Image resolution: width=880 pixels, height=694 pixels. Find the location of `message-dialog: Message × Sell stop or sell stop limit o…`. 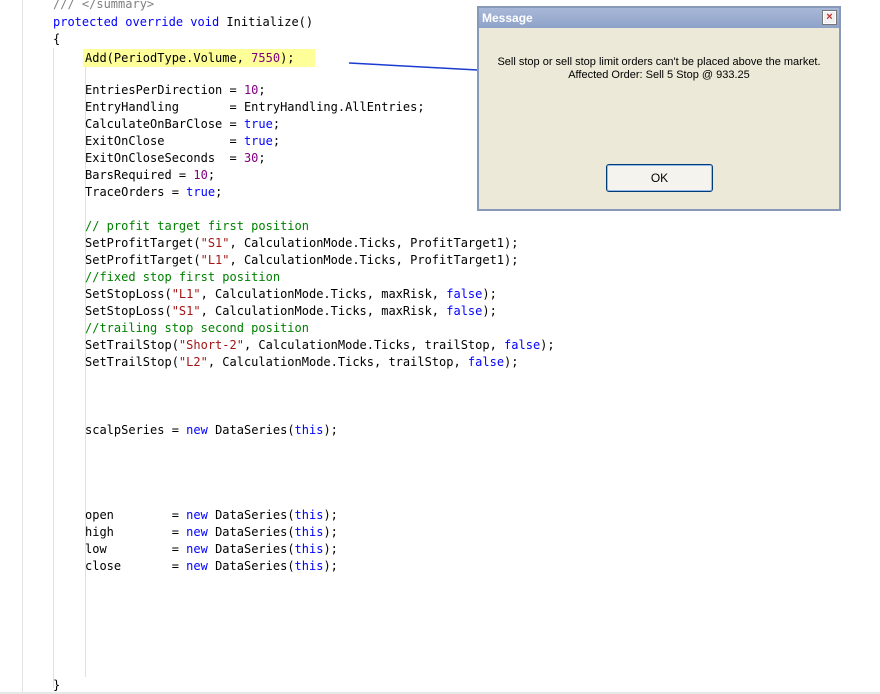

message-dialog: Message × Sell stop or sell stop limit o… is located at coordinates (659, 108).